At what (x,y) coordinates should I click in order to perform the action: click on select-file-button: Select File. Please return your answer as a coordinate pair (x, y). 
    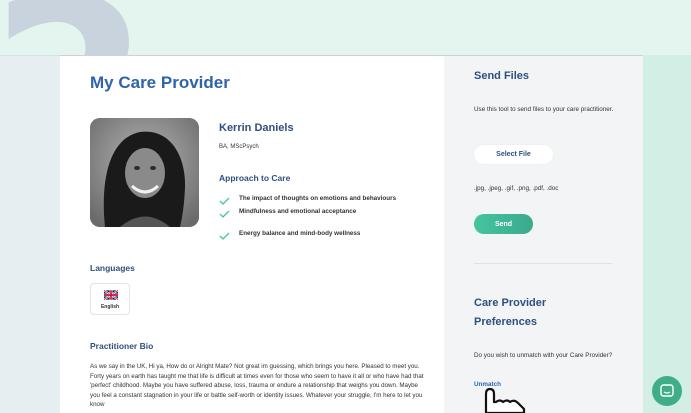
    Looking at the image, I should click on (513, 154).